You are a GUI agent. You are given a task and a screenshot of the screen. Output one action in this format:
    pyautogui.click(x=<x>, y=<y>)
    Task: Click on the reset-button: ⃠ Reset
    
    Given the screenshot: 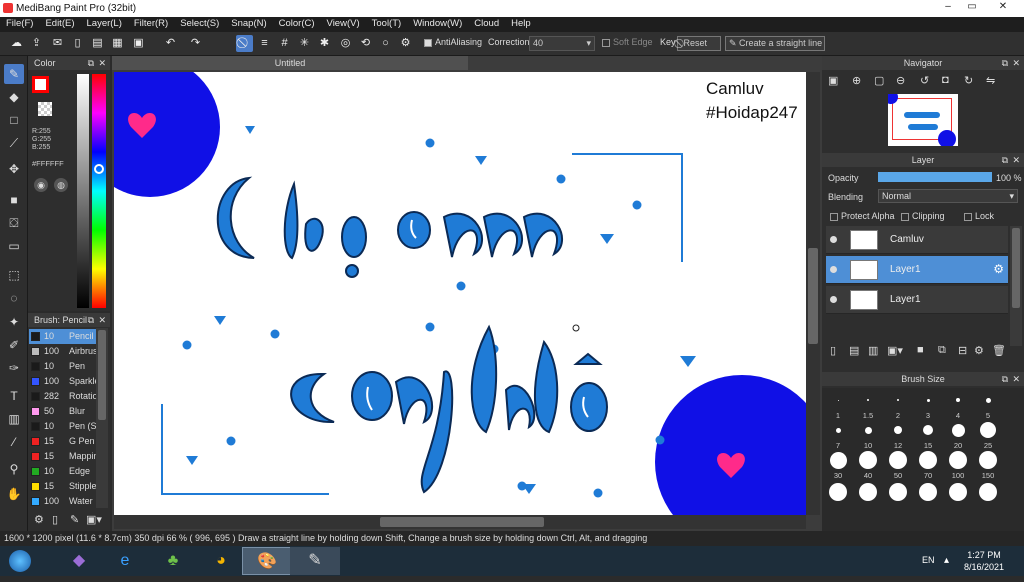 What is the action you would take?
    pyautogui.click(x=699, y=43)
    